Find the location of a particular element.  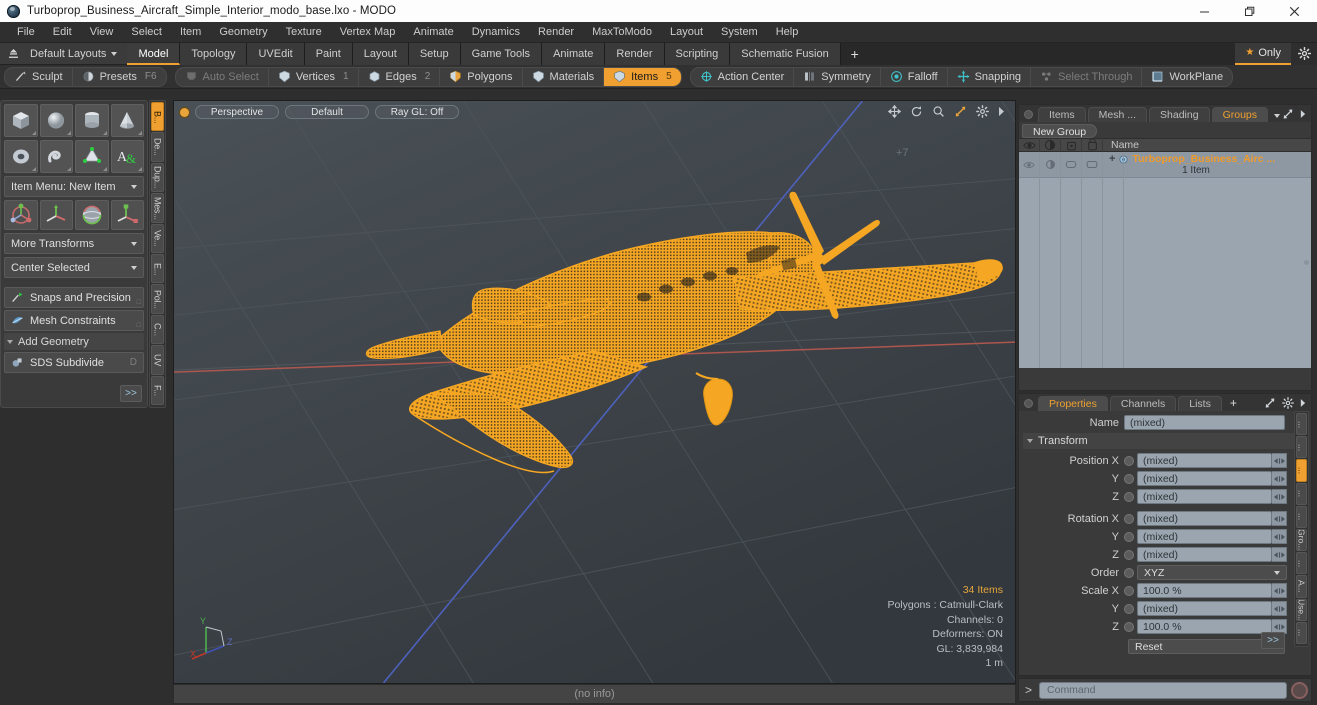

viewport-raygl-selector: Ray GL: Off is located at coordinates (417, 112).